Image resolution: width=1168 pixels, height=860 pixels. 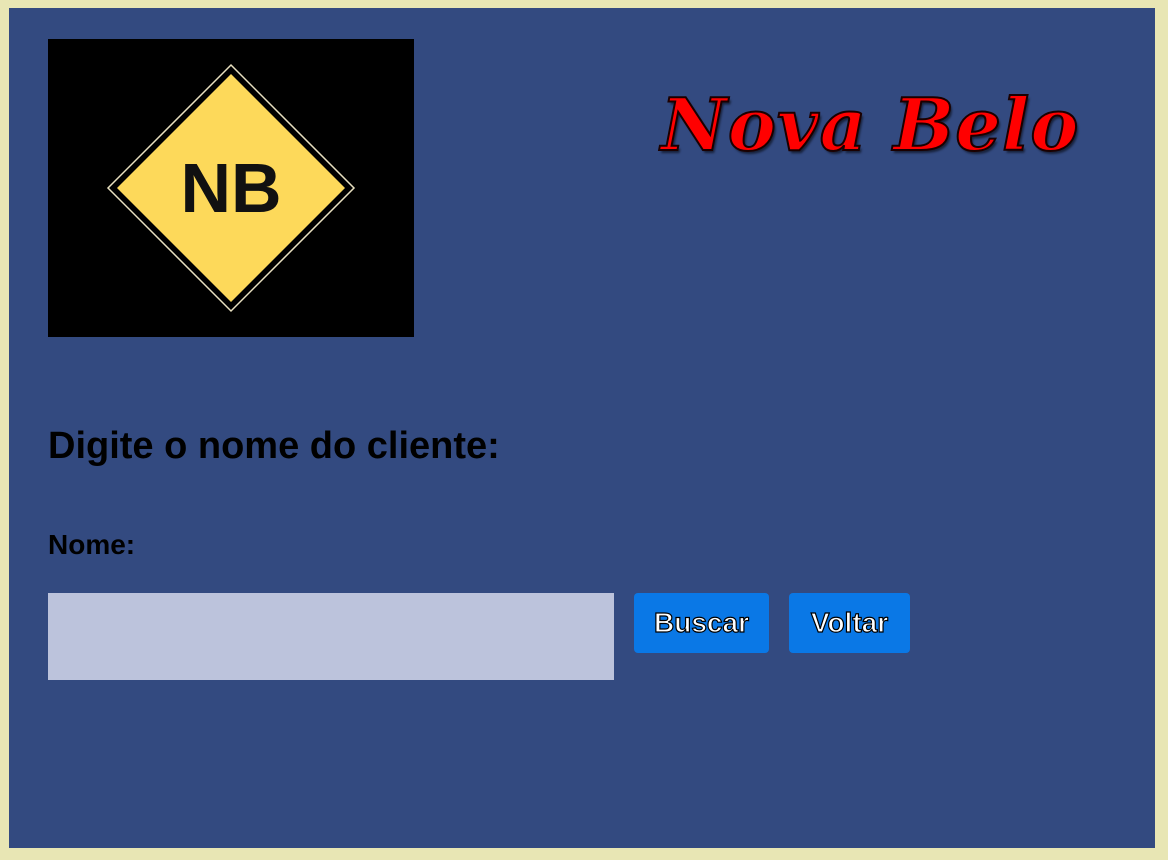 What do you see at coordinates (92, 544) in the screenshot?
I see `name-label: Nome:` at bounding box center [92, 544].